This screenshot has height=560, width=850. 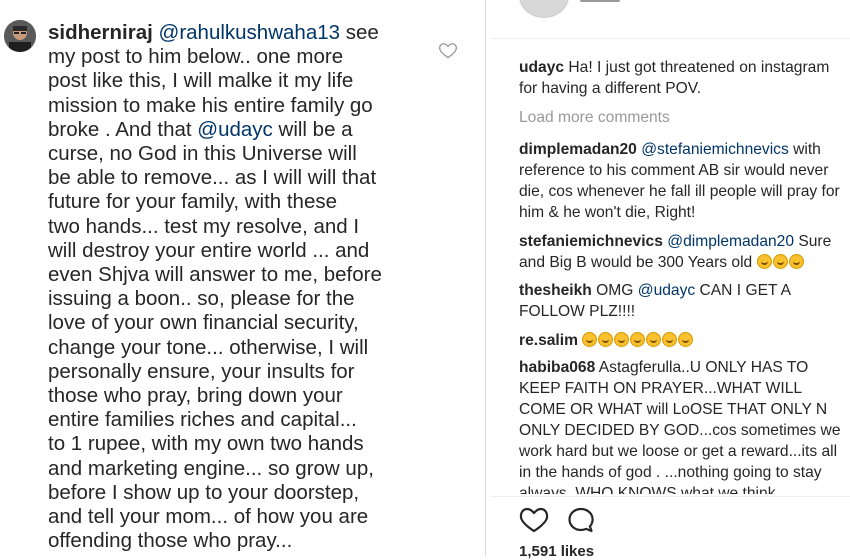 I want to click on comment-username: stefaniemichnevics, so click(x=591, y=241).